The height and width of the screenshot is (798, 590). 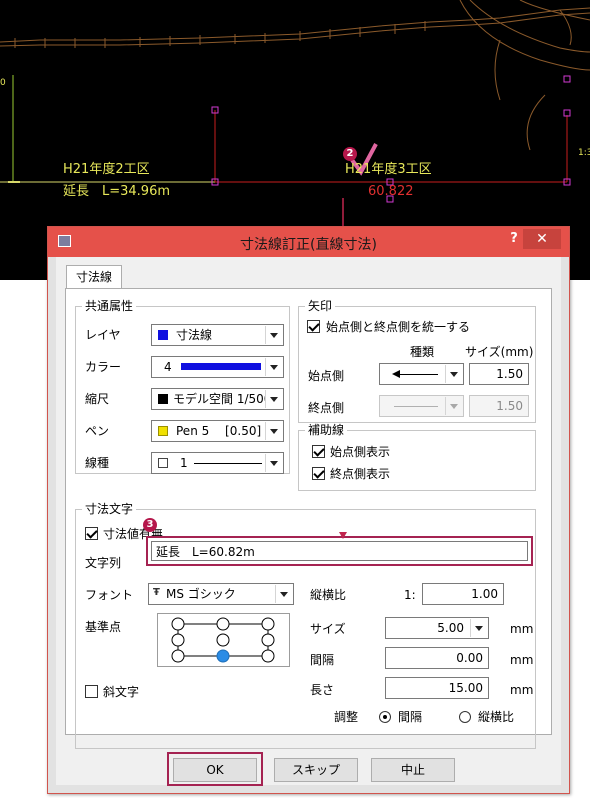 I want to click on size-unit: mm, so click(x=522, y=629).